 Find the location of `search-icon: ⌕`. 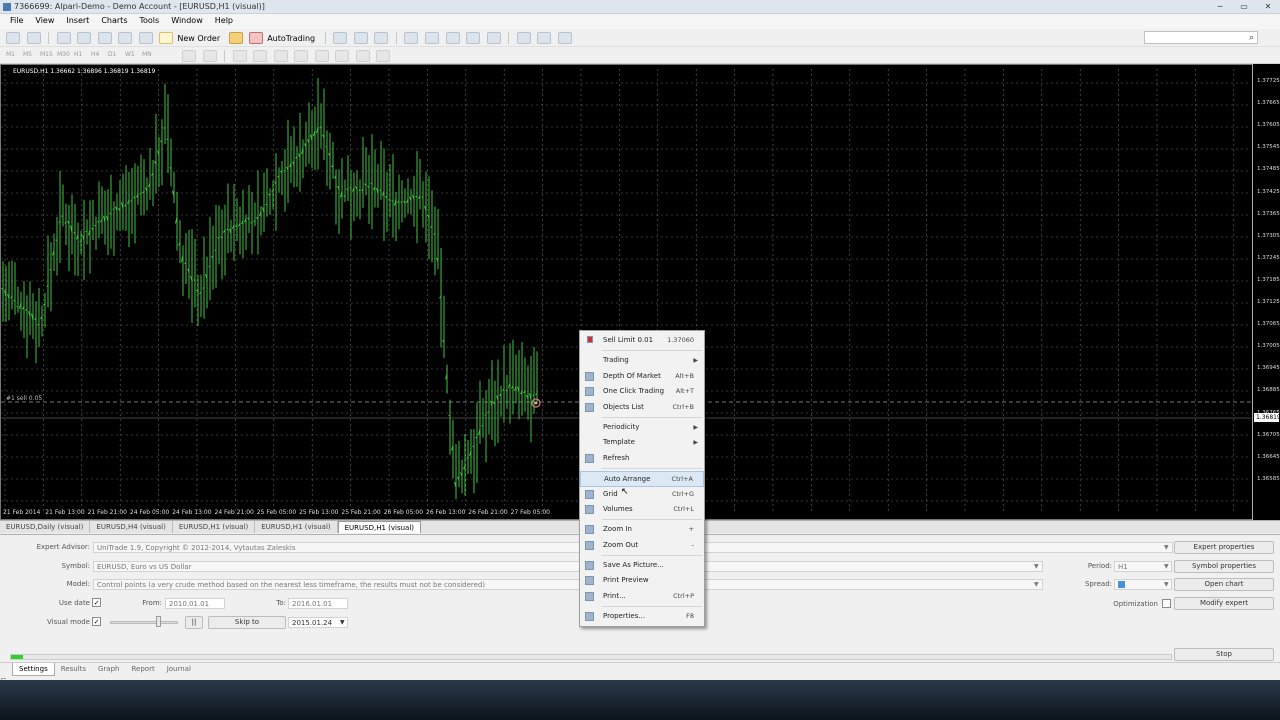

search-icon: ⌕ is located at coordinates (1251, 38).